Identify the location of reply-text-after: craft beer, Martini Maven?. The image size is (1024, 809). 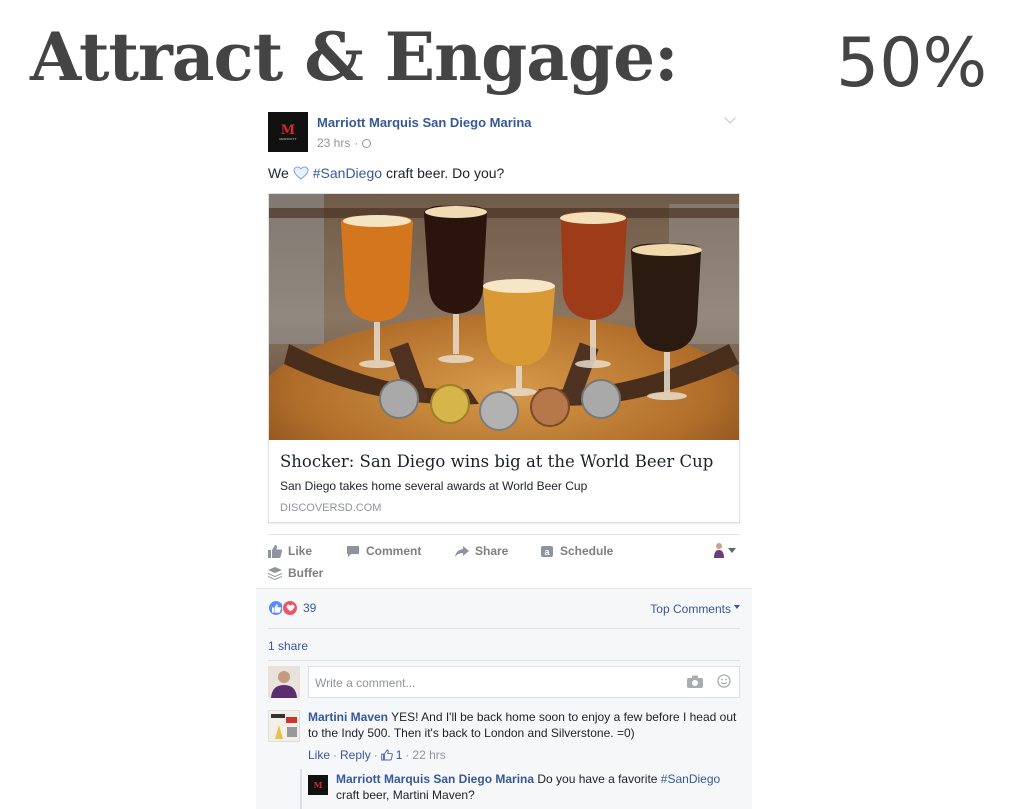
(405, 795).